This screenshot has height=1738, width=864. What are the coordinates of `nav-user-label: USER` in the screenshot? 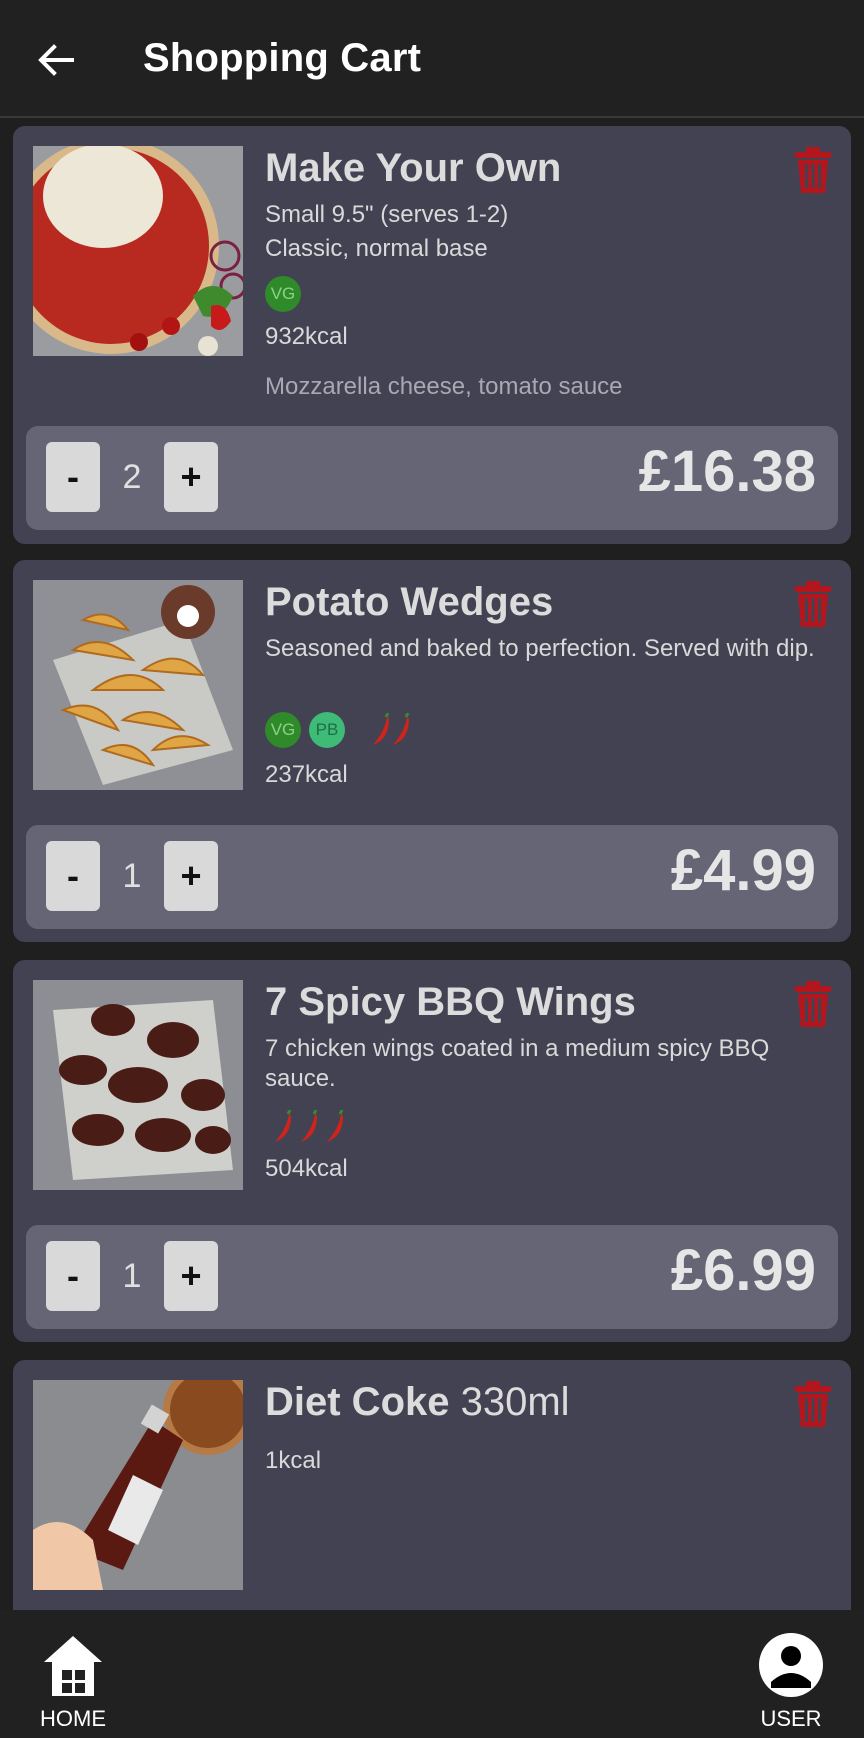 It's located at (791, 1718).